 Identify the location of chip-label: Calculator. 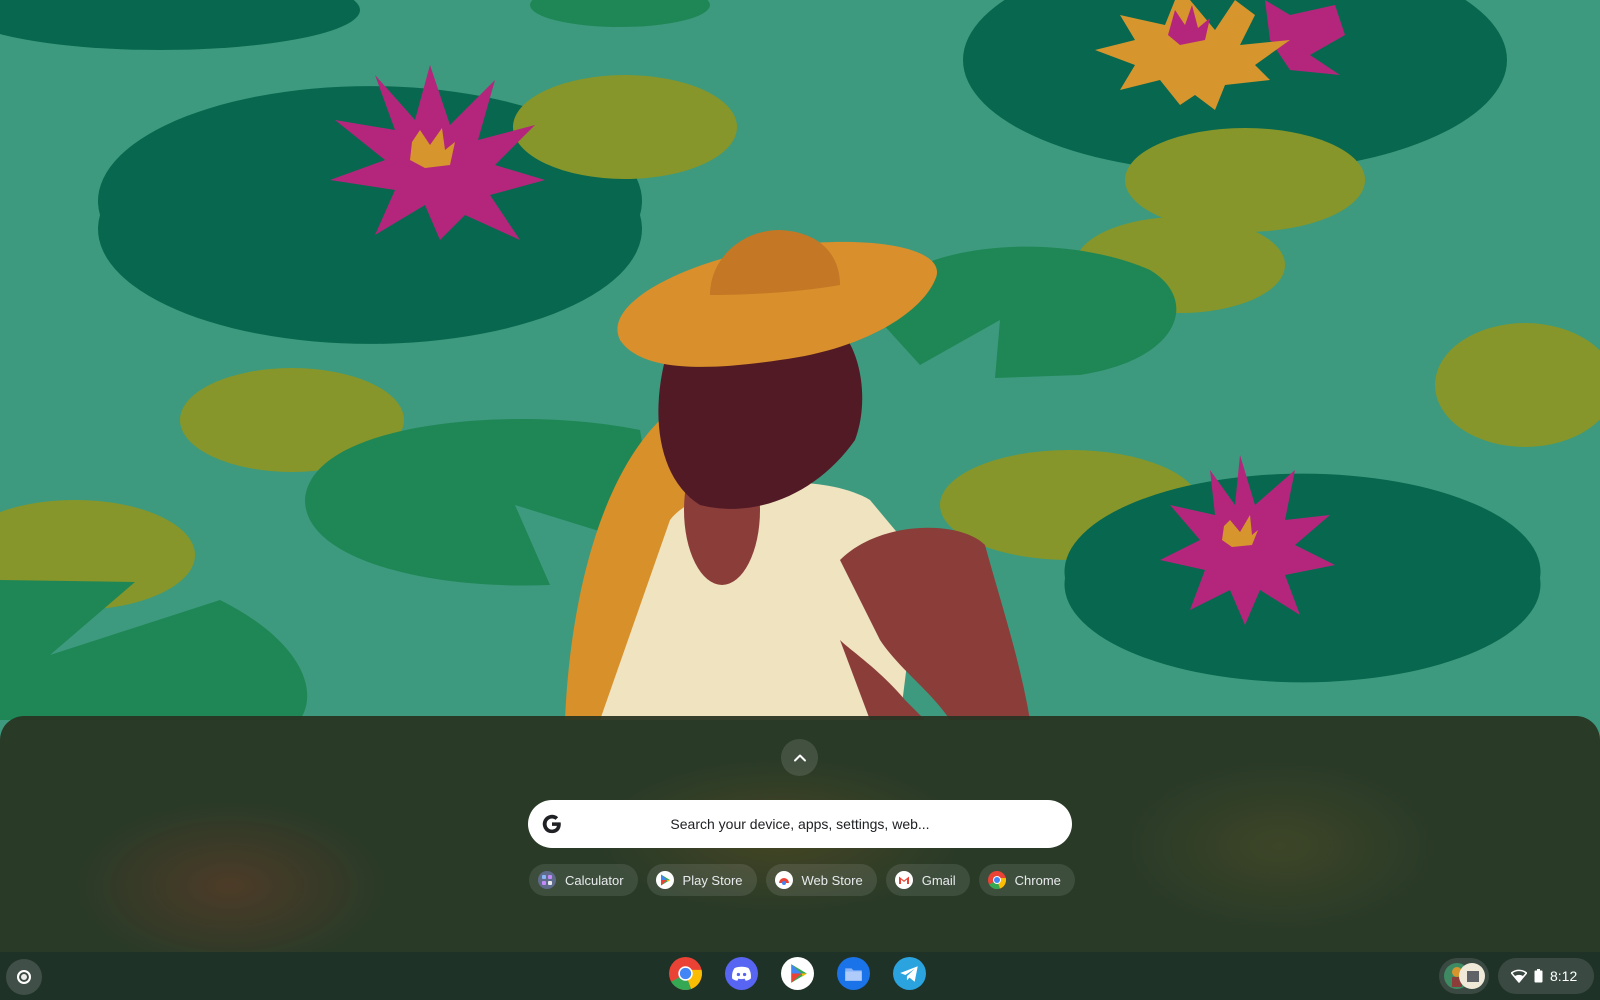
(594, 880).